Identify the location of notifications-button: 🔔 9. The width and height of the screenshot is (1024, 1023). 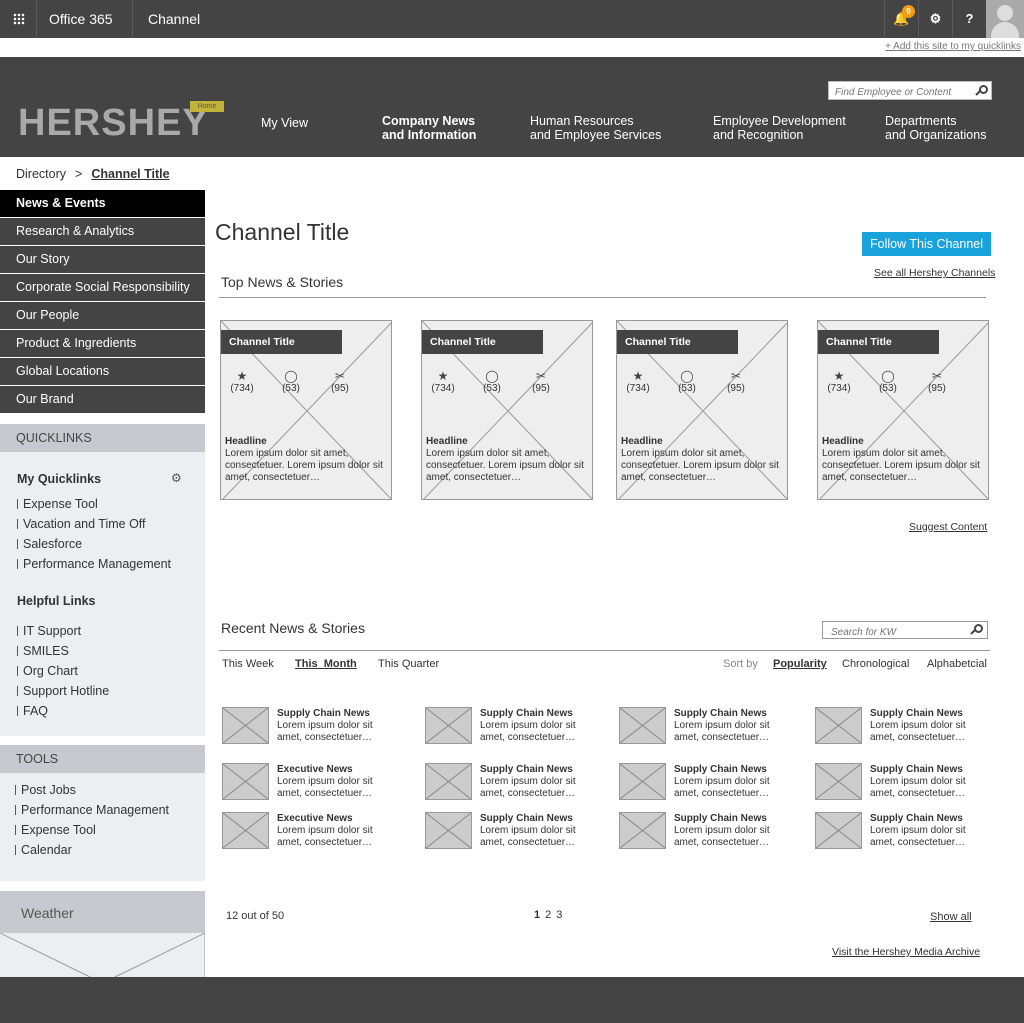
(901, 19).